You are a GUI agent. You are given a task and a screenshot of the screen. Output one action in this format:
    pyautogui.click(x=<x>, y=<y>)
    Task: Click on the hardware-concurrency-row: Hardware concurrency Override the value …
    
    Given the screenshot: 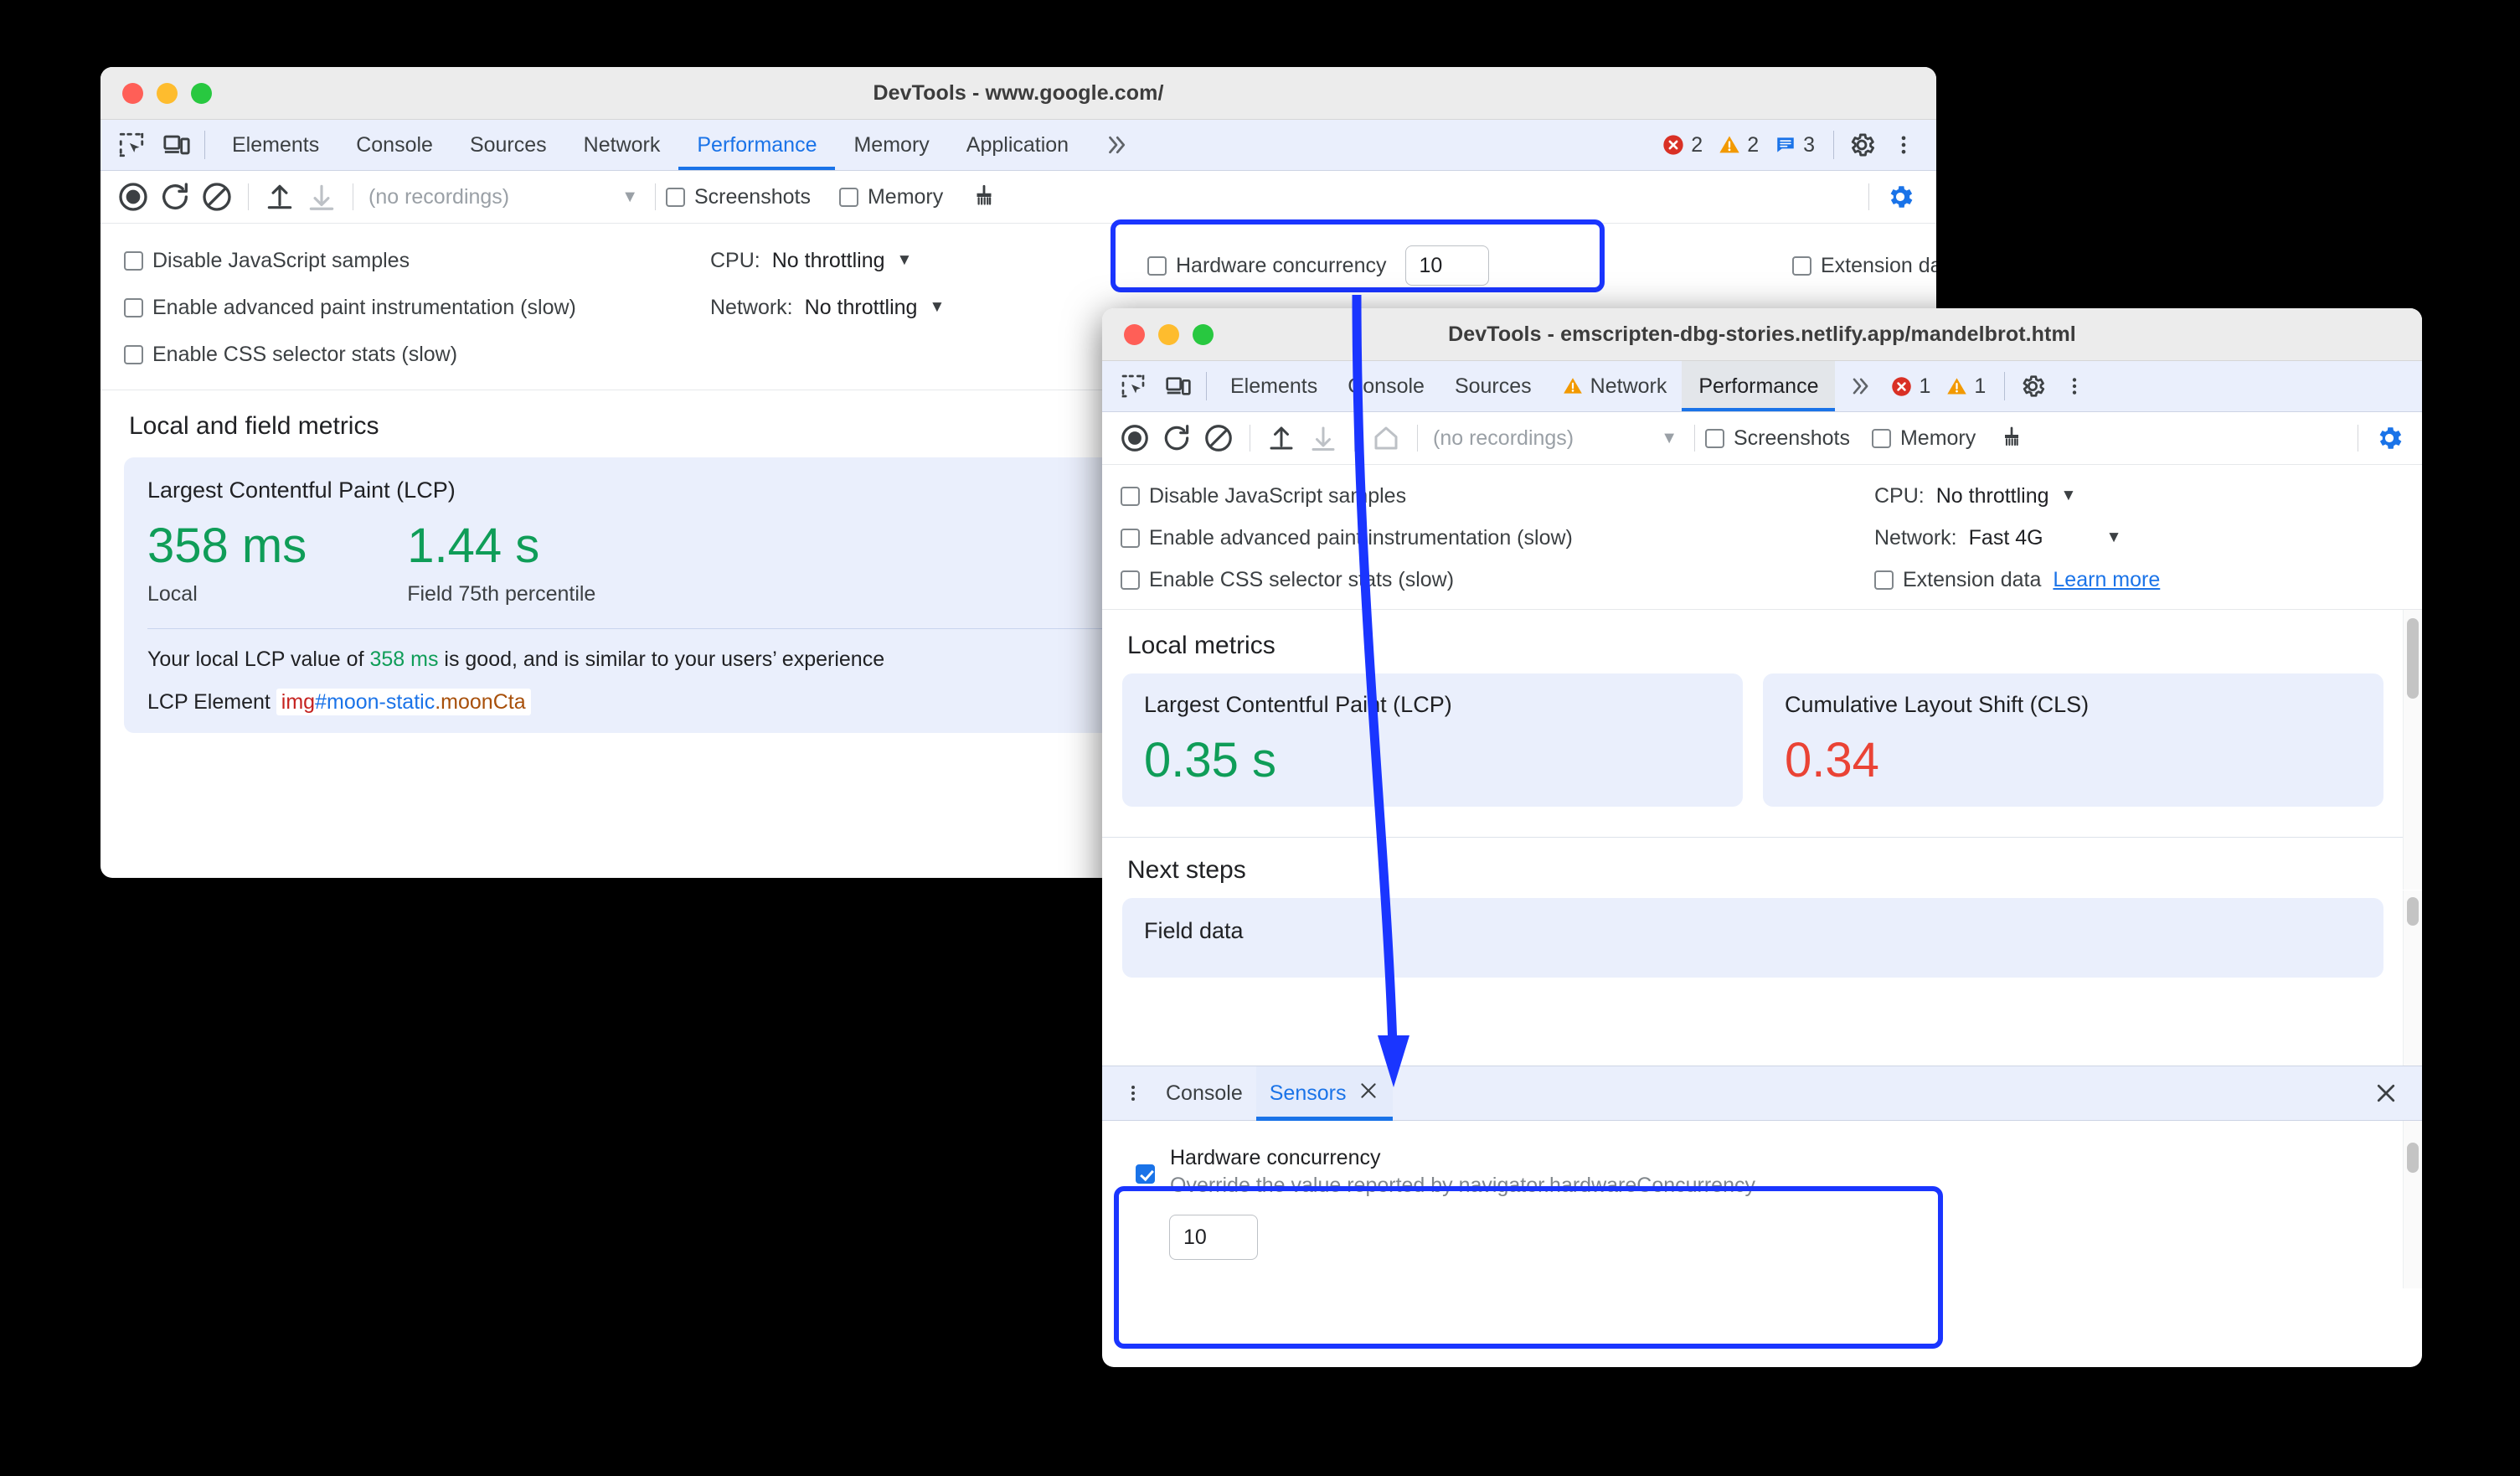 What is the action you would take?
    pyautogui.click(x=1779, y=1172)
    